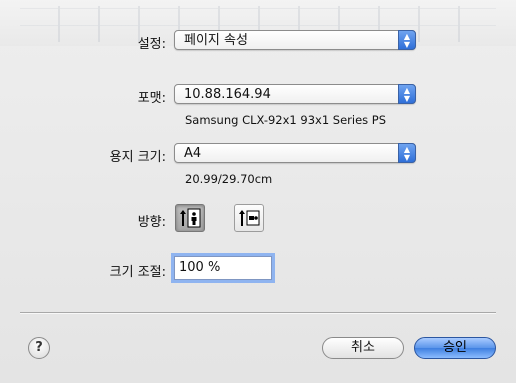 This screenshot has height=383, width=516. What do you see at coordinates (193, 153) in the screenshot?
I see `paper-size-value: A4` at bounding box center [193, 153].